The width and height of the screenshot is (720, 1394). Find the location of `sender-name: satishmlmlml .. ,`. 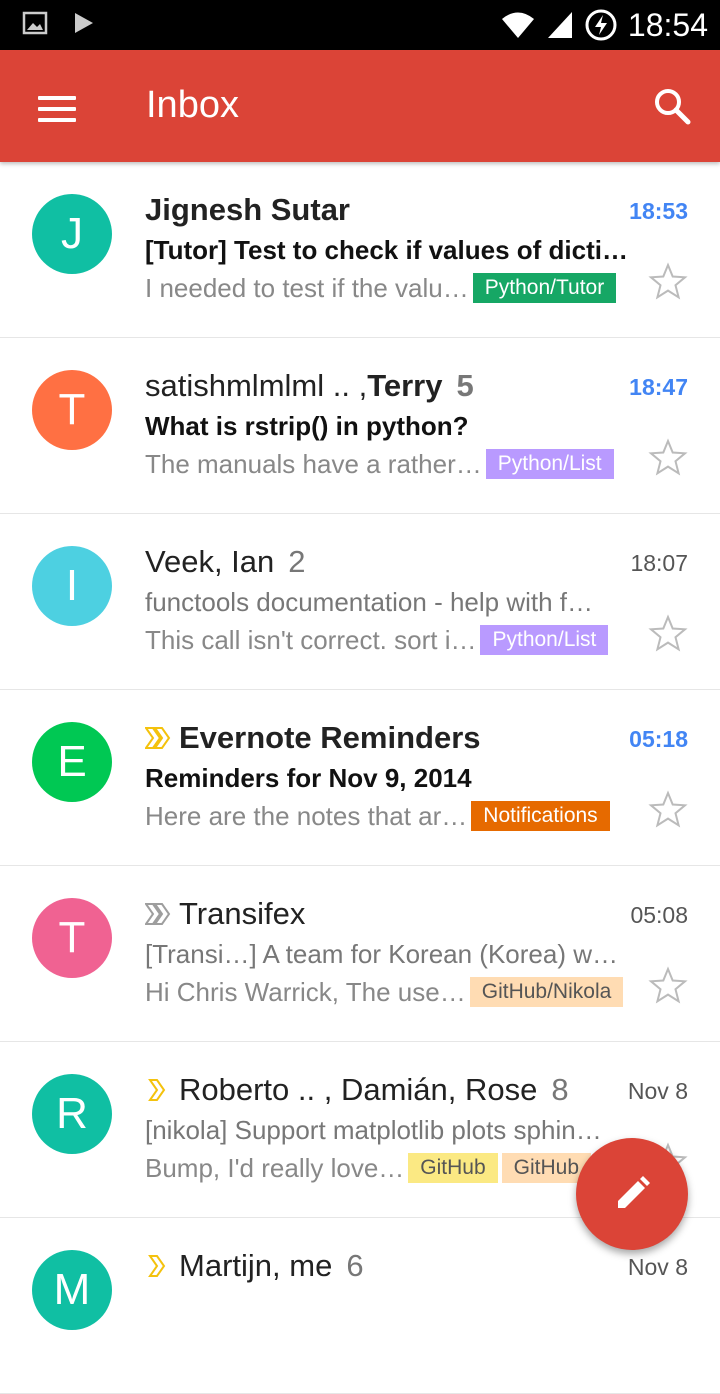

sender-name: satishmlmlml .. , is located at coordinates (256, 385).